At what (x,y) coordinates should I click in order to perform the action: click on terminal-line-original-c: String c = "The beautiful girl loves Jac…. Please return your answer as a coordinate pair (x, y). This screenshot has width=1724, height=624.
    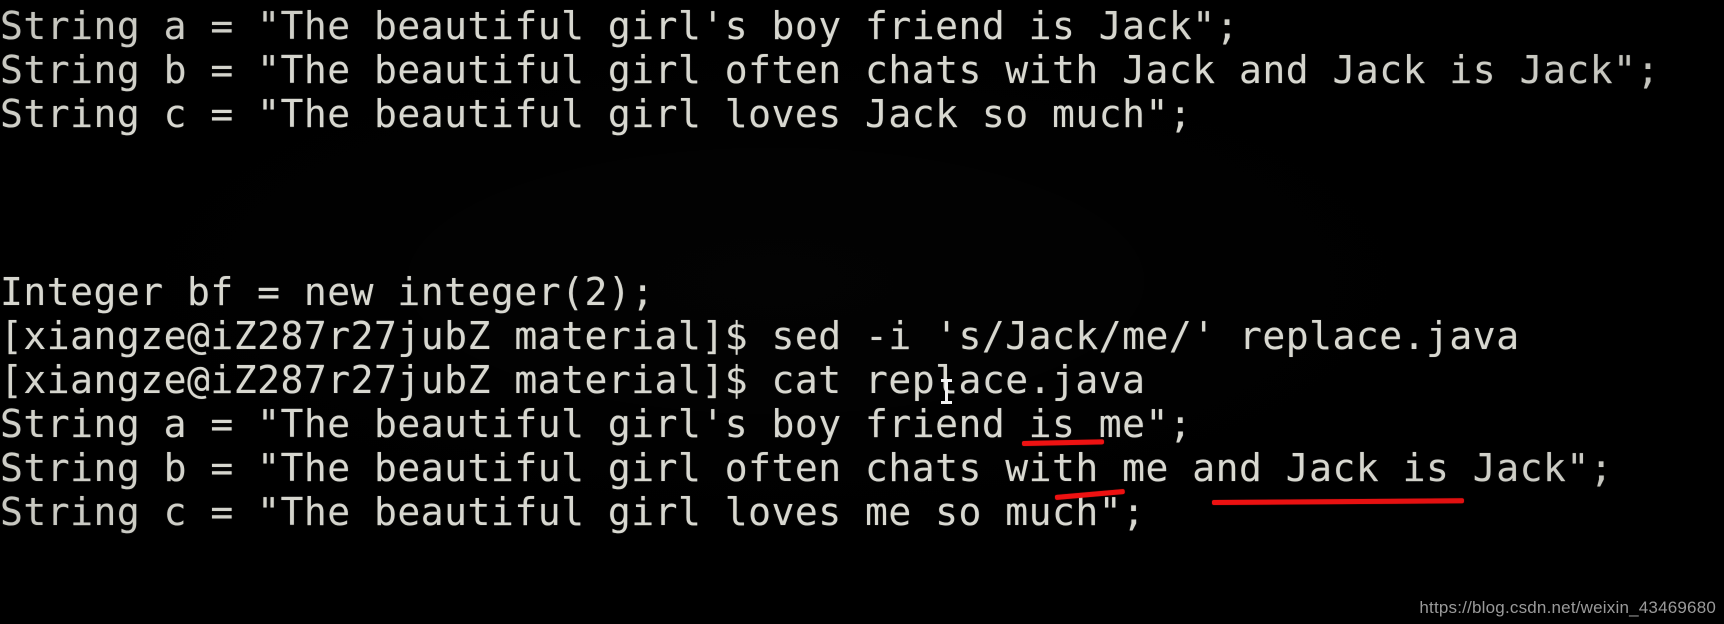
    Looking at the image, I should click on (596, 114).